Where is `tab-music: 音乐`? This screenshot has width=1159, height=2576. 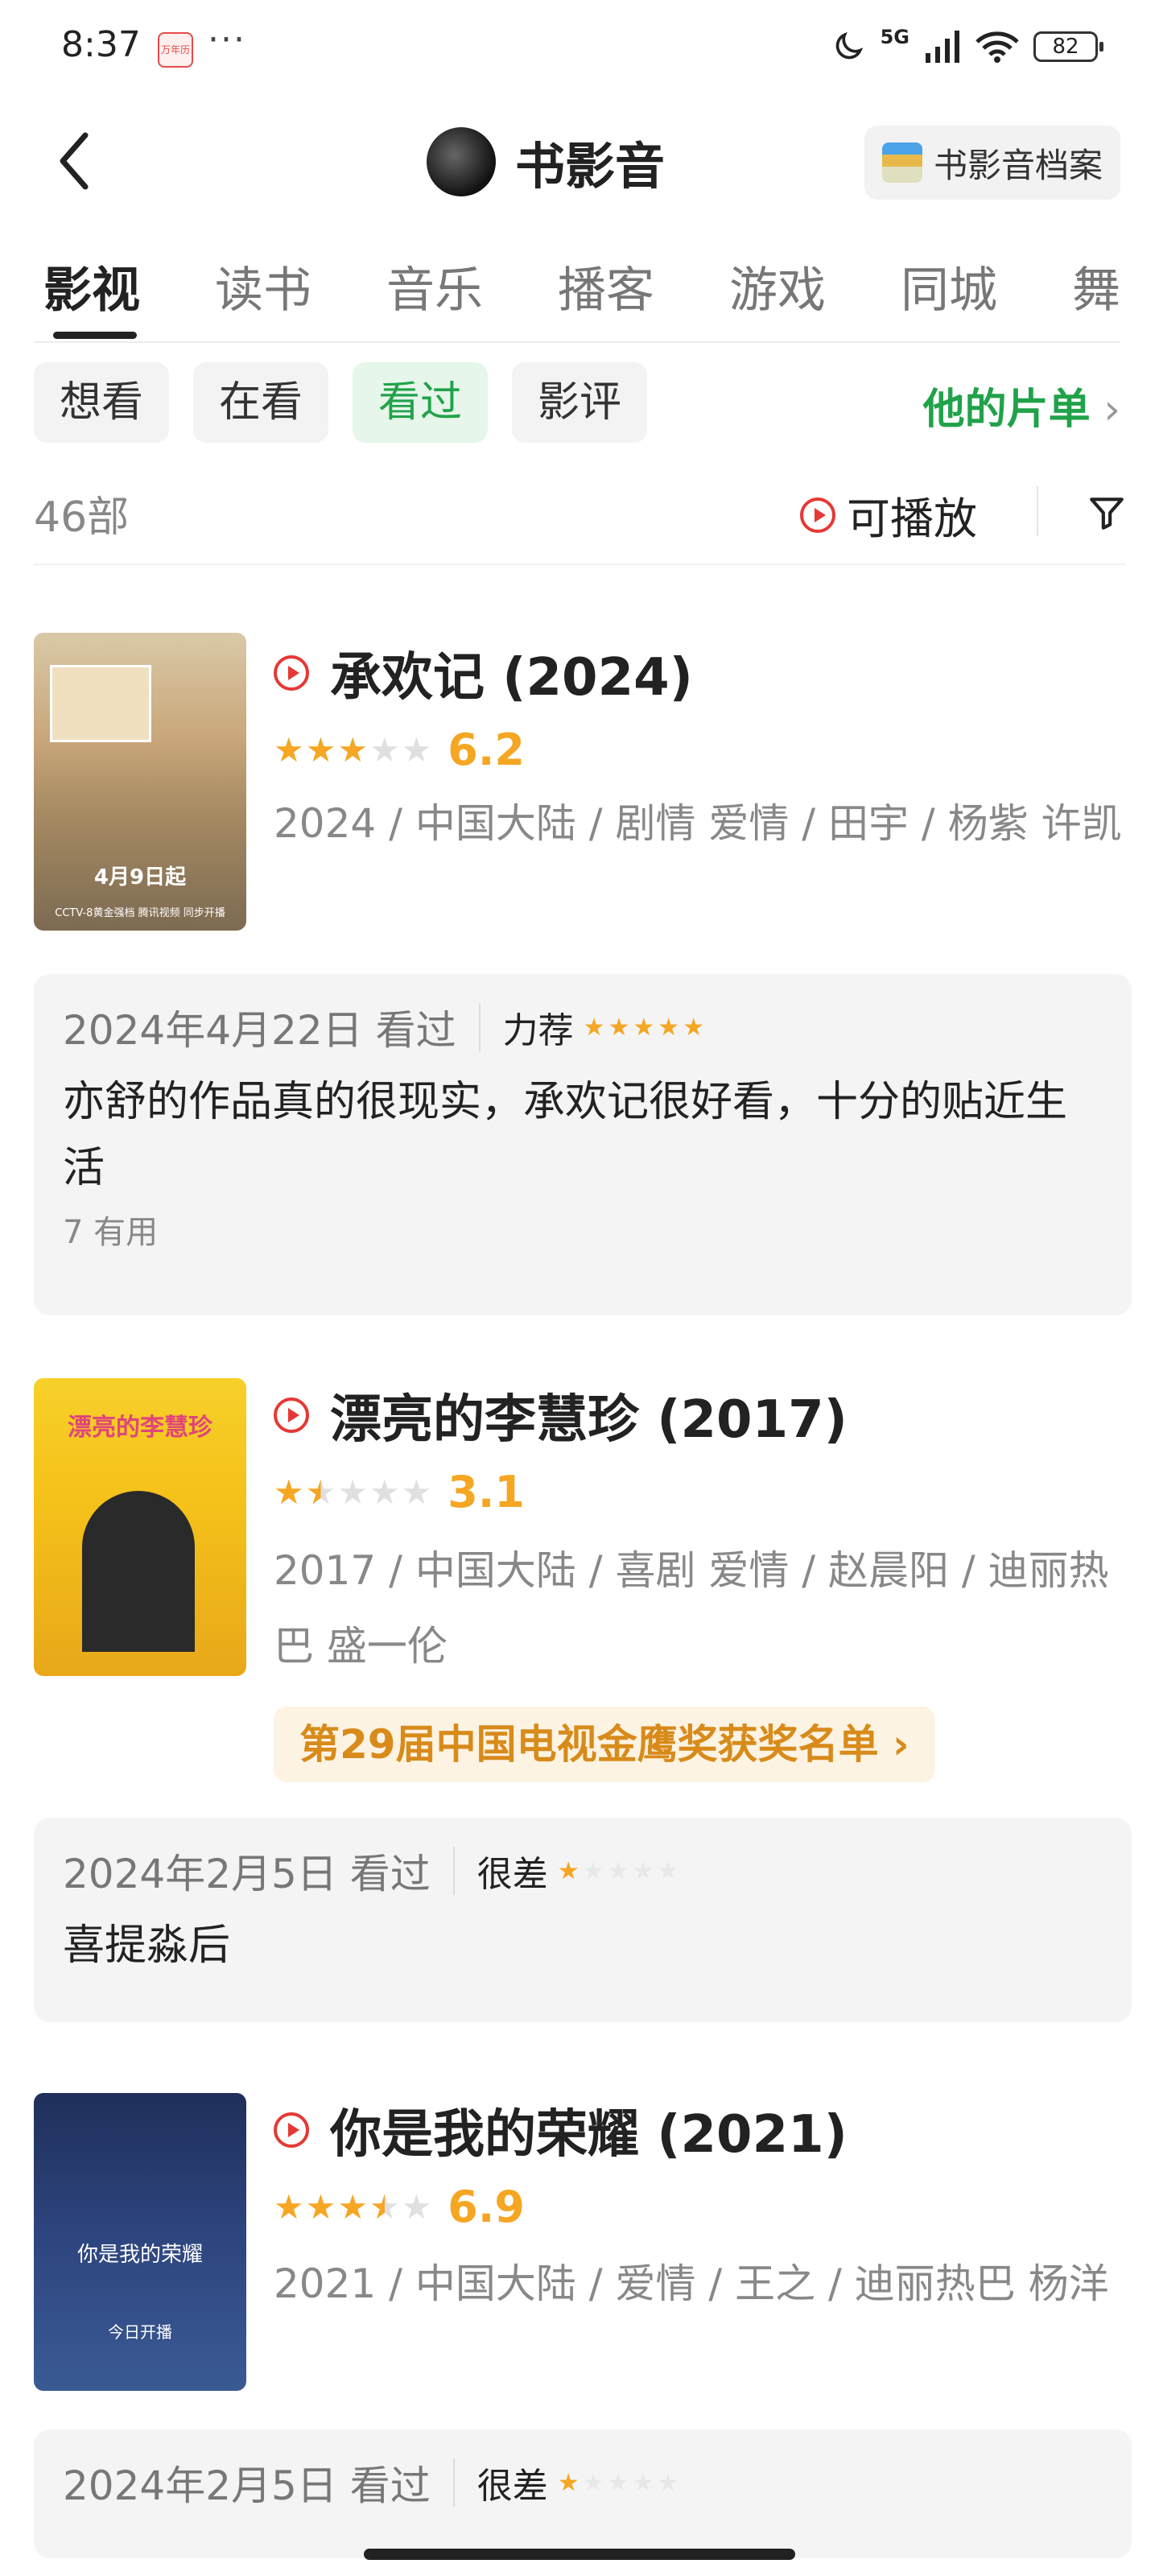 tab-music: 音乐 is located at coordinates (472, 286).